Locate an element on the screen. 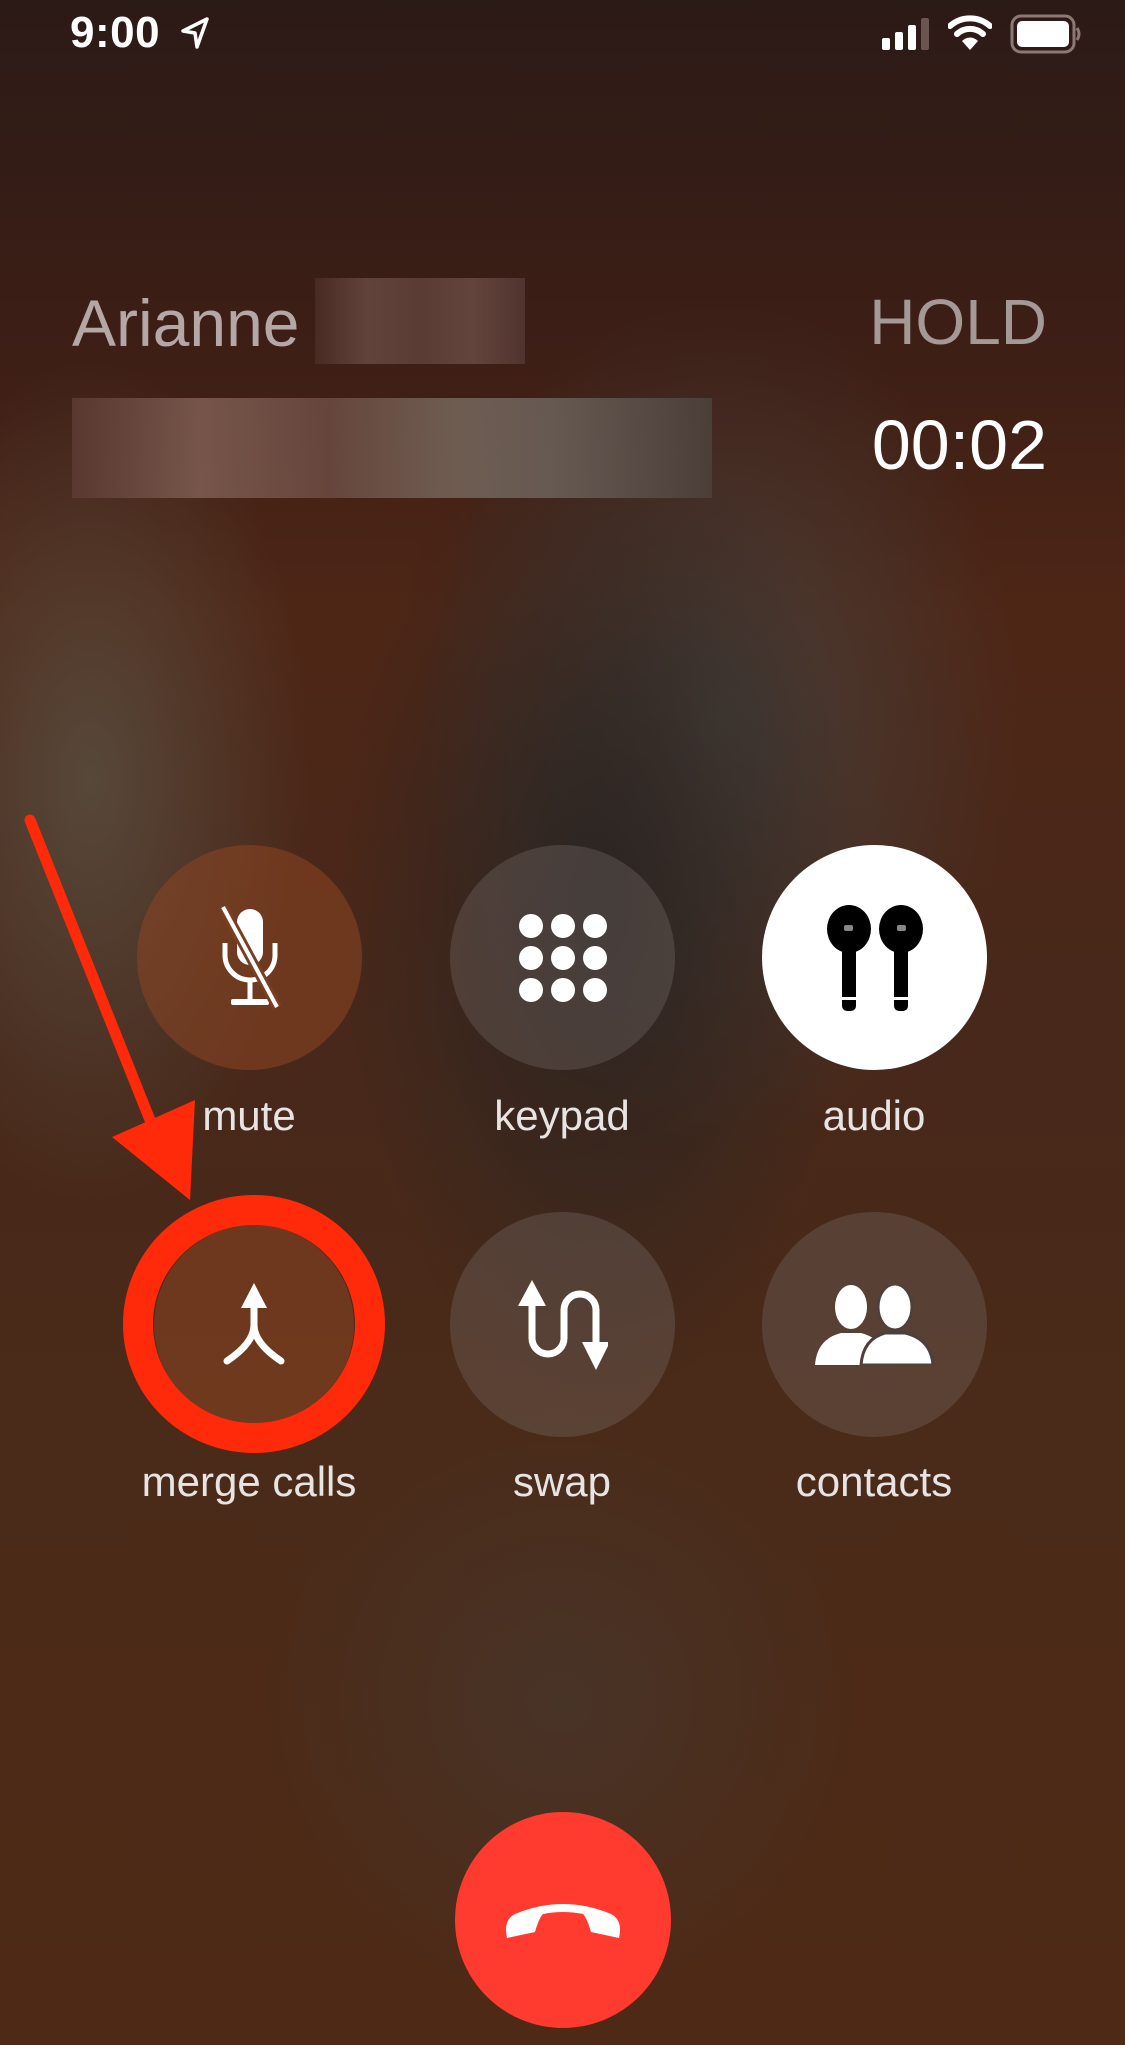 The height and width of the screenshot is (2045, 1125). annotation-arrow-shaft is located at coordinates (90, 970).